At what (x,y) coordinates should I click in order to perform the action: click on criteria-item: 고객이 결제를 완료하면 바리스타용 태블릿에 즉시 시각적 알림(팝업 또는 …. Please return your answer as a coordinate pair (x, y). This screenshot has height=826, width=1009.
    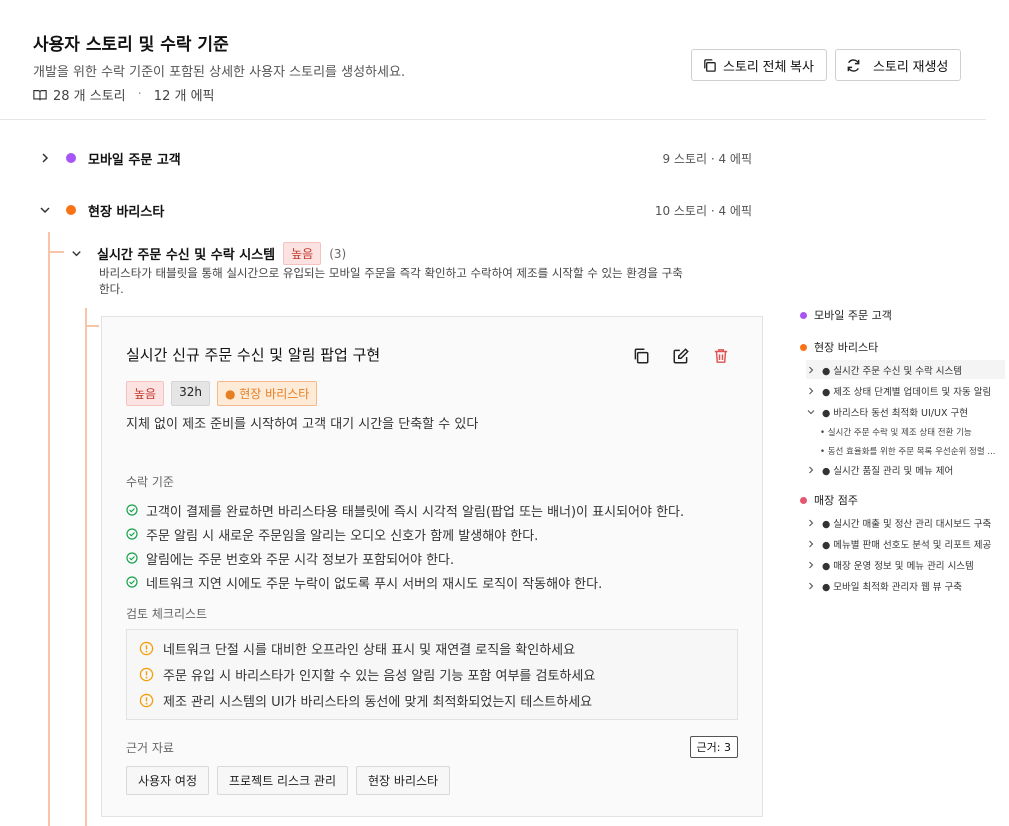
    Looking at the image, I should click on (405, 510).